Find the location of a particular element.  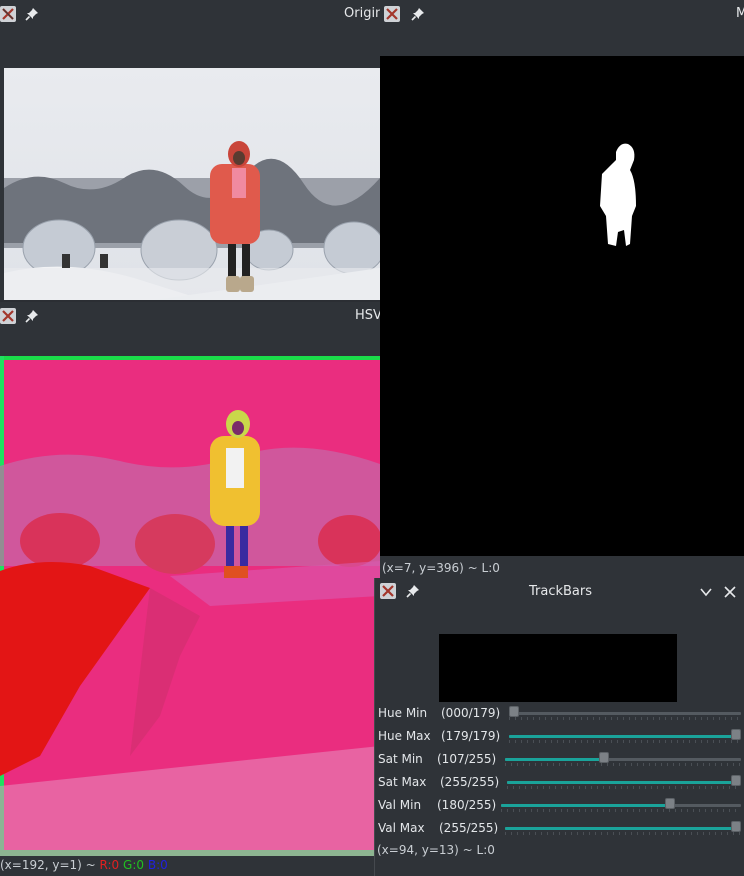

window-title: M is located at coordinates (740, 13).